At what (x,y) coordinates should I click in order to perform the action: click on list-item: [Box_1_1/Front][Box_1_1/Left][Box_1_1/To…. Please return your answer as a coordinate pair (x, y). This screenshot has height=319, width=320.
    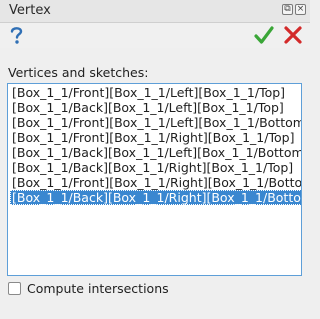
    Looking at the image, I should click on (155, 92).